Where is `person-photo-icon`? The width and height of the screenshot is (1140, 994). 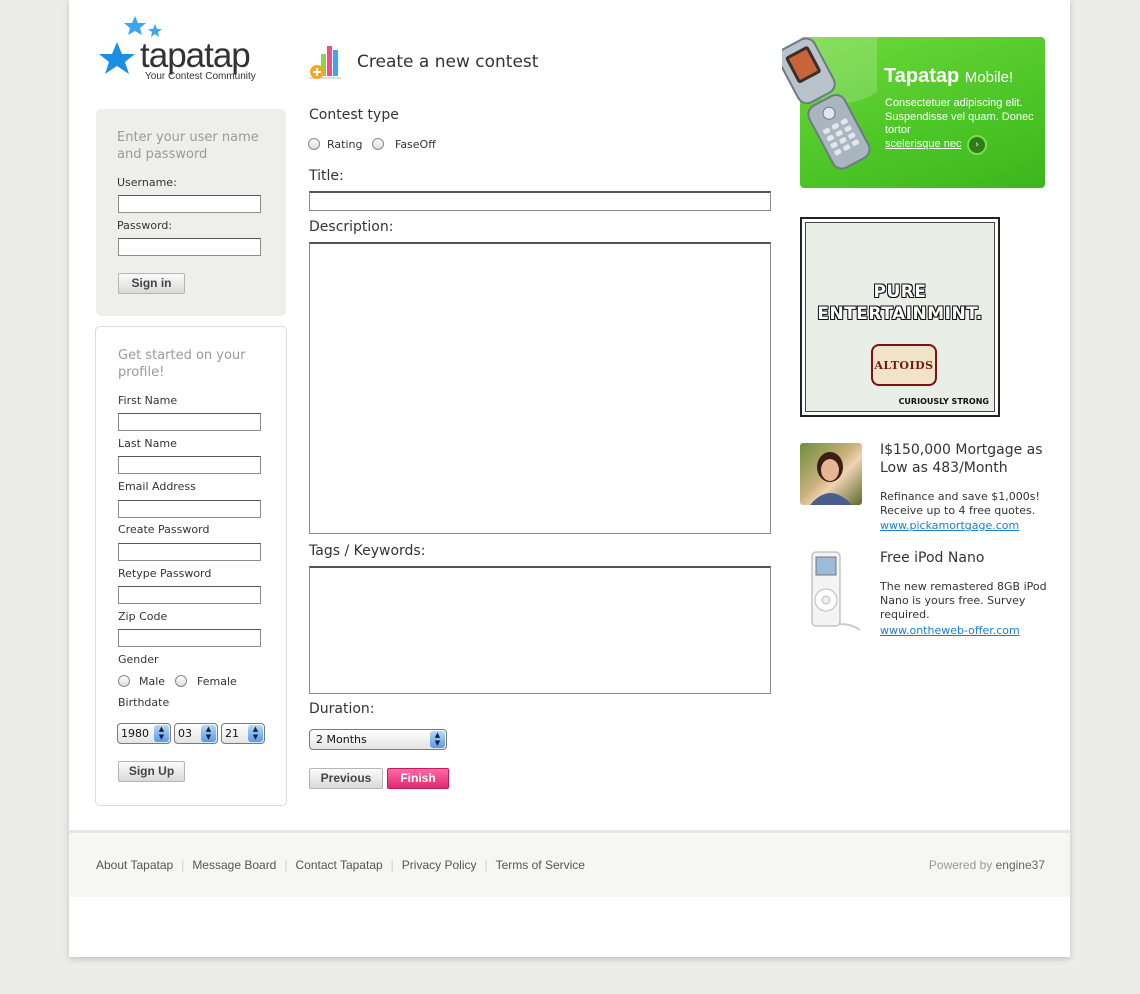
person-photo-icon is located at coordinates (831, 478).